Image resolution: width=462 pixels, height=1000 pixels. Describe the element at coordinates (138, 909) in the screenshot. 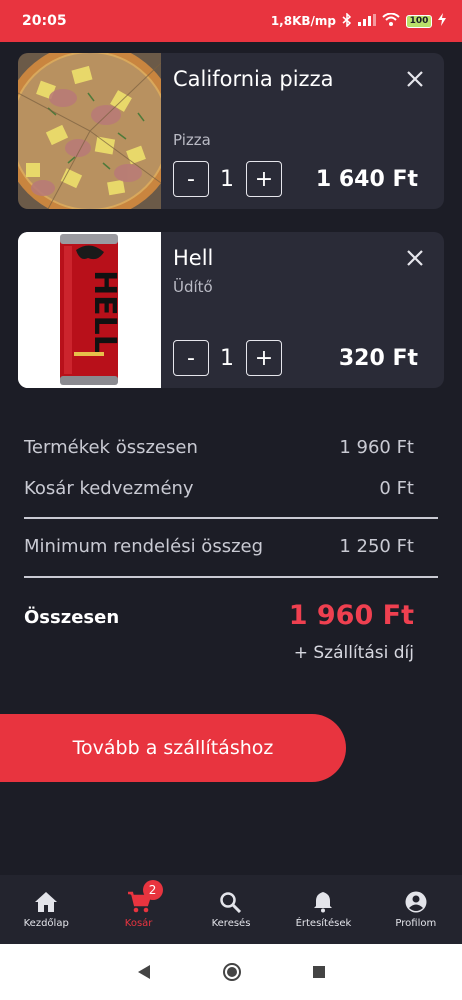

I see `nav-item-cart: 2 Kosár` at that location.